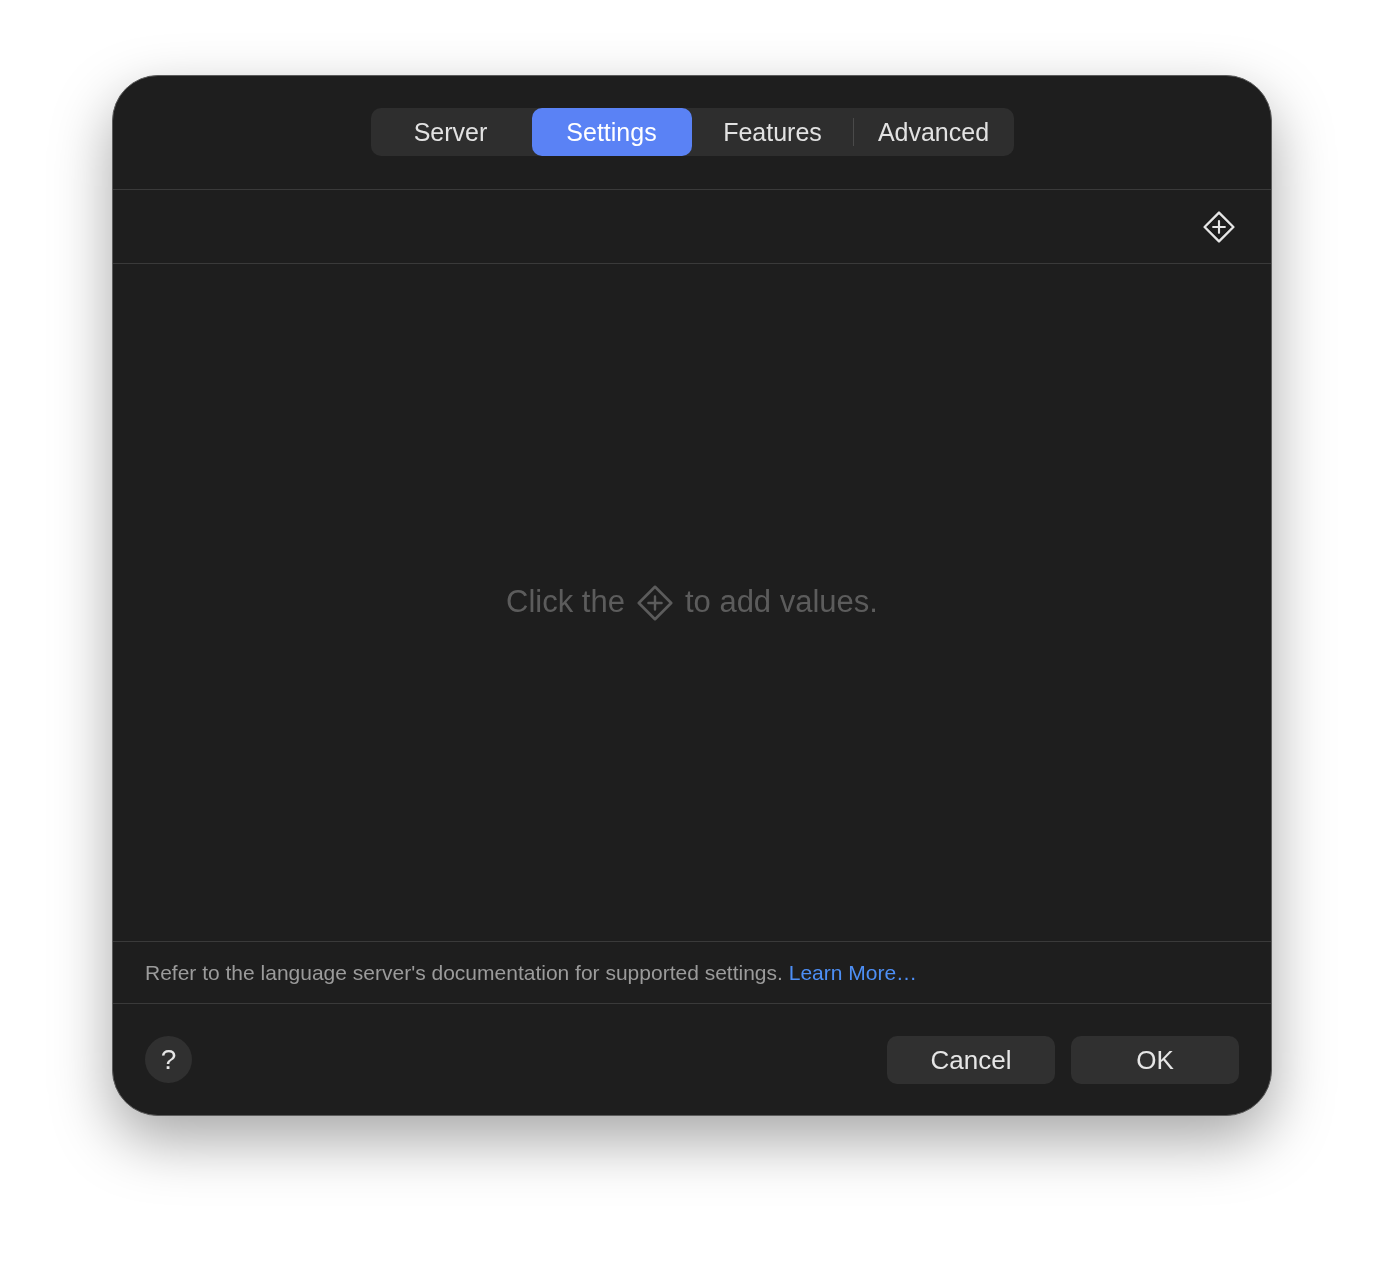  Describe the element at coordinates (971, 1060) in the screenshot. I see `dialog-button: Cancel` at that location.